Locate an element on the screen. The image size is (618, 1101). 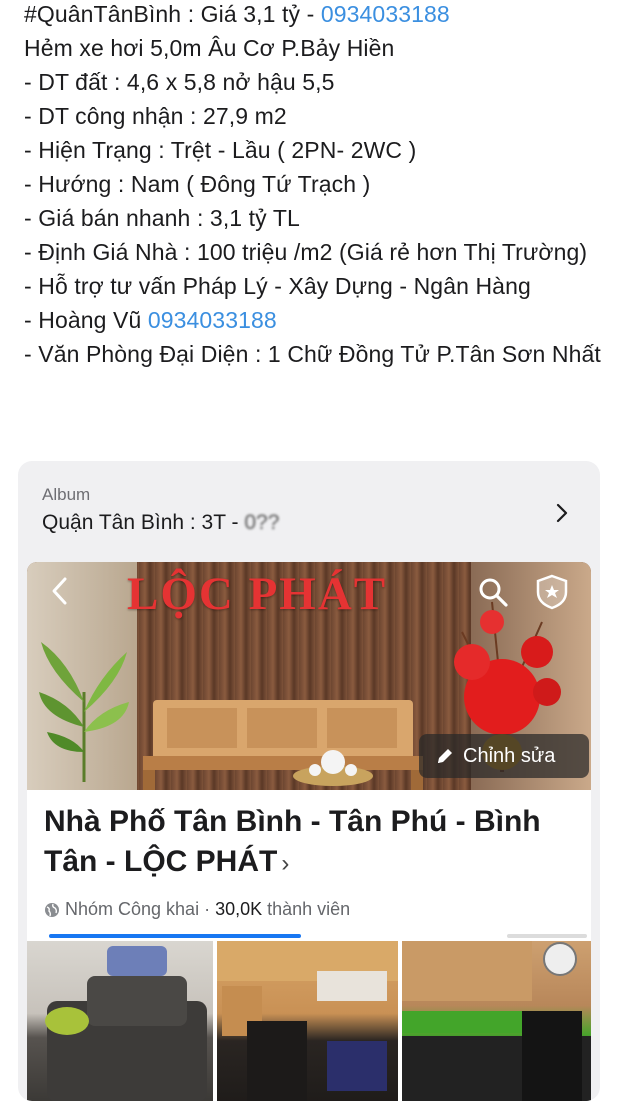
globe-icon is located at coordinates (52, 909).